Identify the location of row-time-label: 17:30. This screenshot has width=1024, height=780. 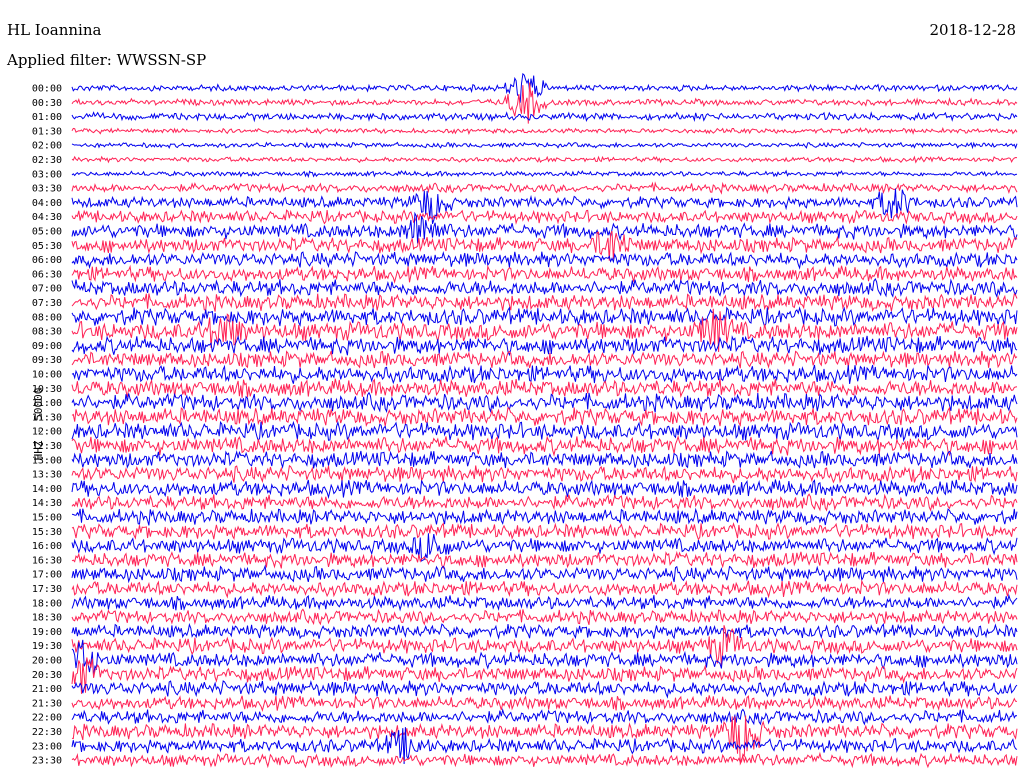
(47, 589).